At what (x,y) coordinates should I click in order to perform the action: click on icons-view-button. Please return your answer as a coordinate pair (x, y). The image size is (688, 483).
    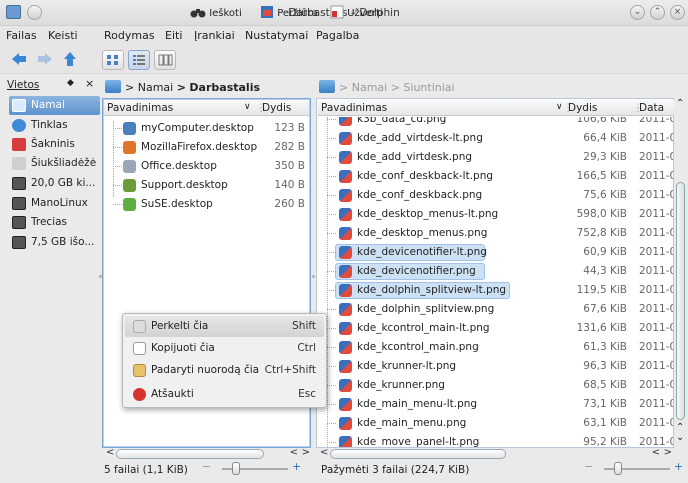
    Looking at the image, I should click on (113, 60).